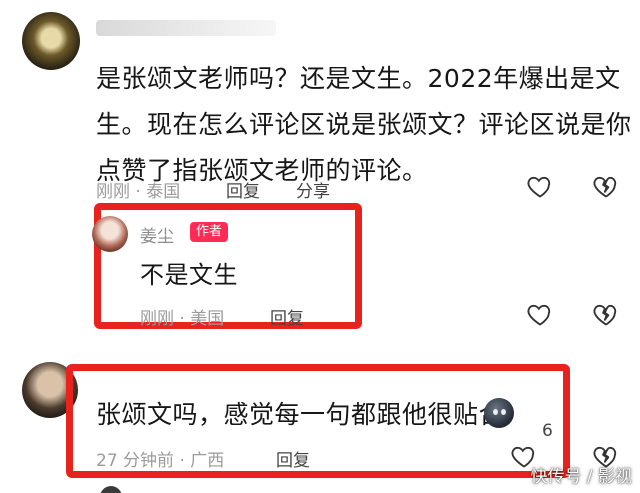 Image resolution: width=640 pixels, height=493 pixels. What do you see at coordinates (547, 431) in the screenshot?
I see `like-count: 6` at bounding box center [547, 431].